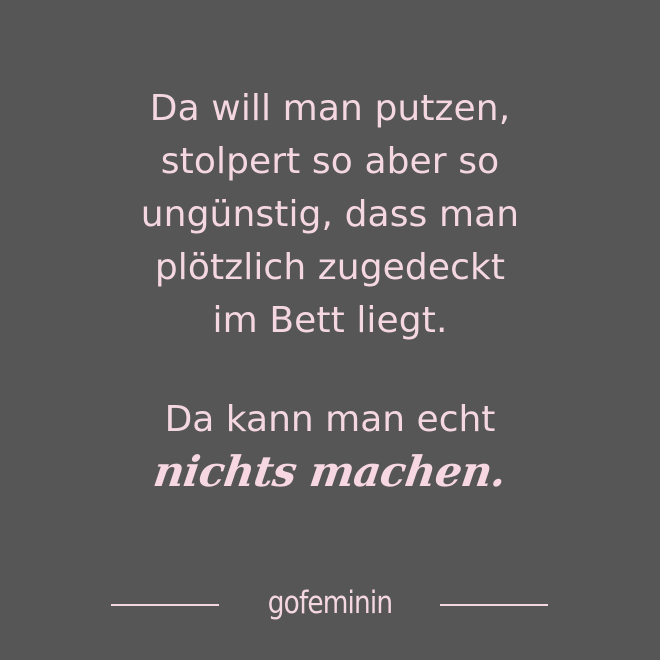  Describe the element at coordinates (494, 605) in the screenshot. I see `right-divider` at that location.